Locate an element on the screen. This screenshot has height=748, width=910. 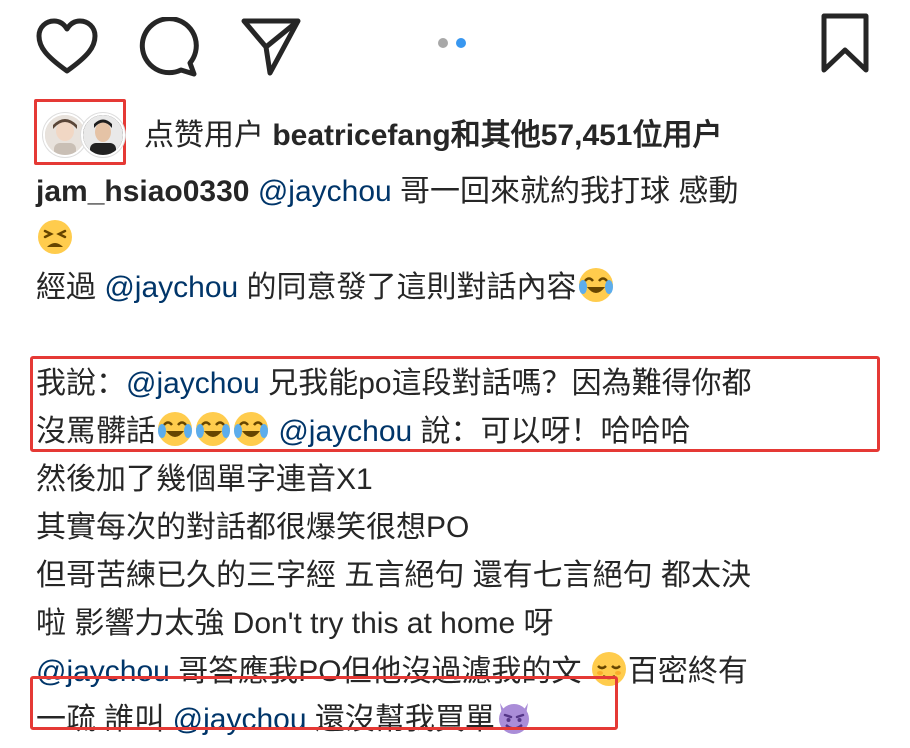
tired-face-emoji is located at coordinates (55, 237).